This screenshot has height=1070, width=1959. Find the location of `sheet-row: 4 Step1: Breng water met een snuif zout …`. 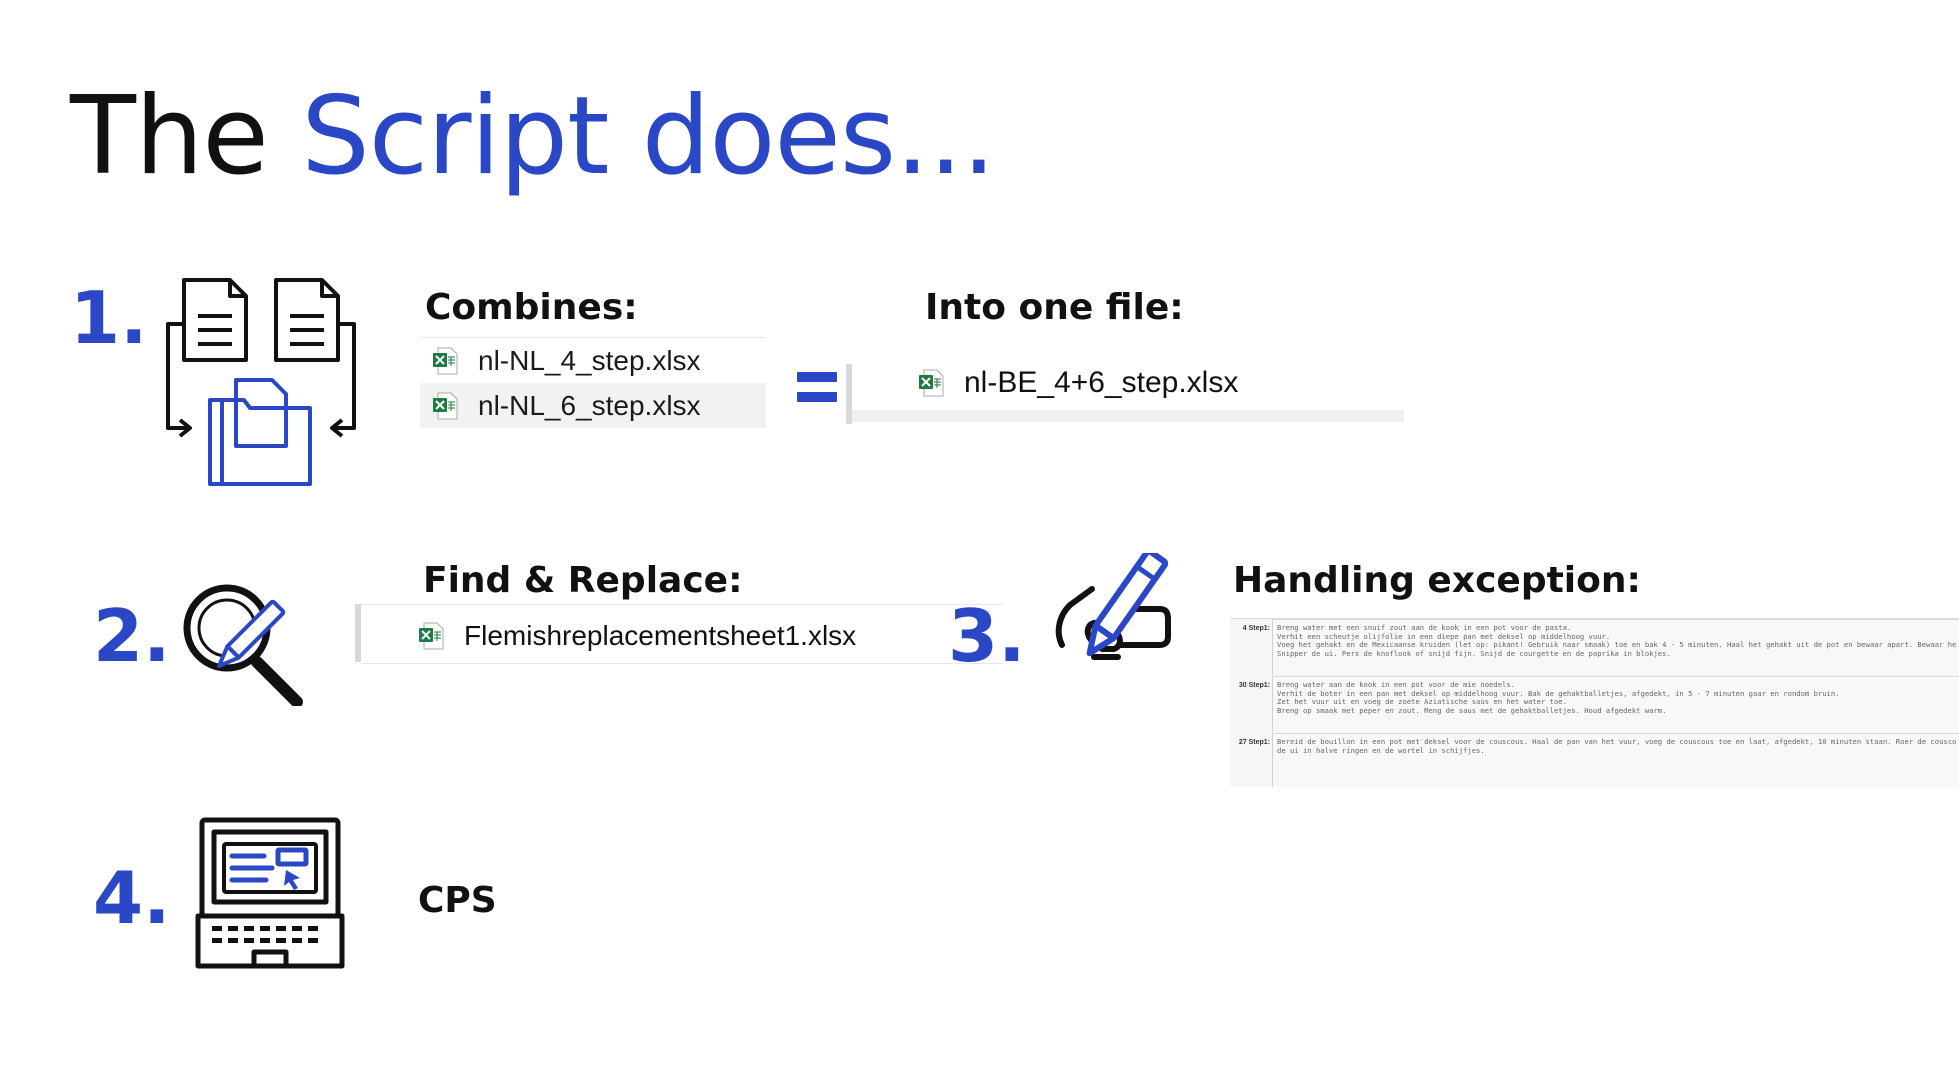

sheet-row: 4 Step1: Breng water met een snuif zout … is located at coordinates (1594, 647).